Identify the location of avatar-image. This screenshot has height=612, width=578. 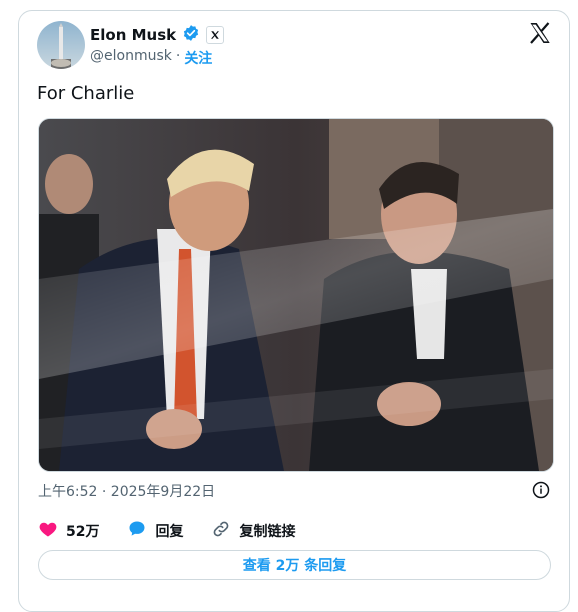
(61, 45).